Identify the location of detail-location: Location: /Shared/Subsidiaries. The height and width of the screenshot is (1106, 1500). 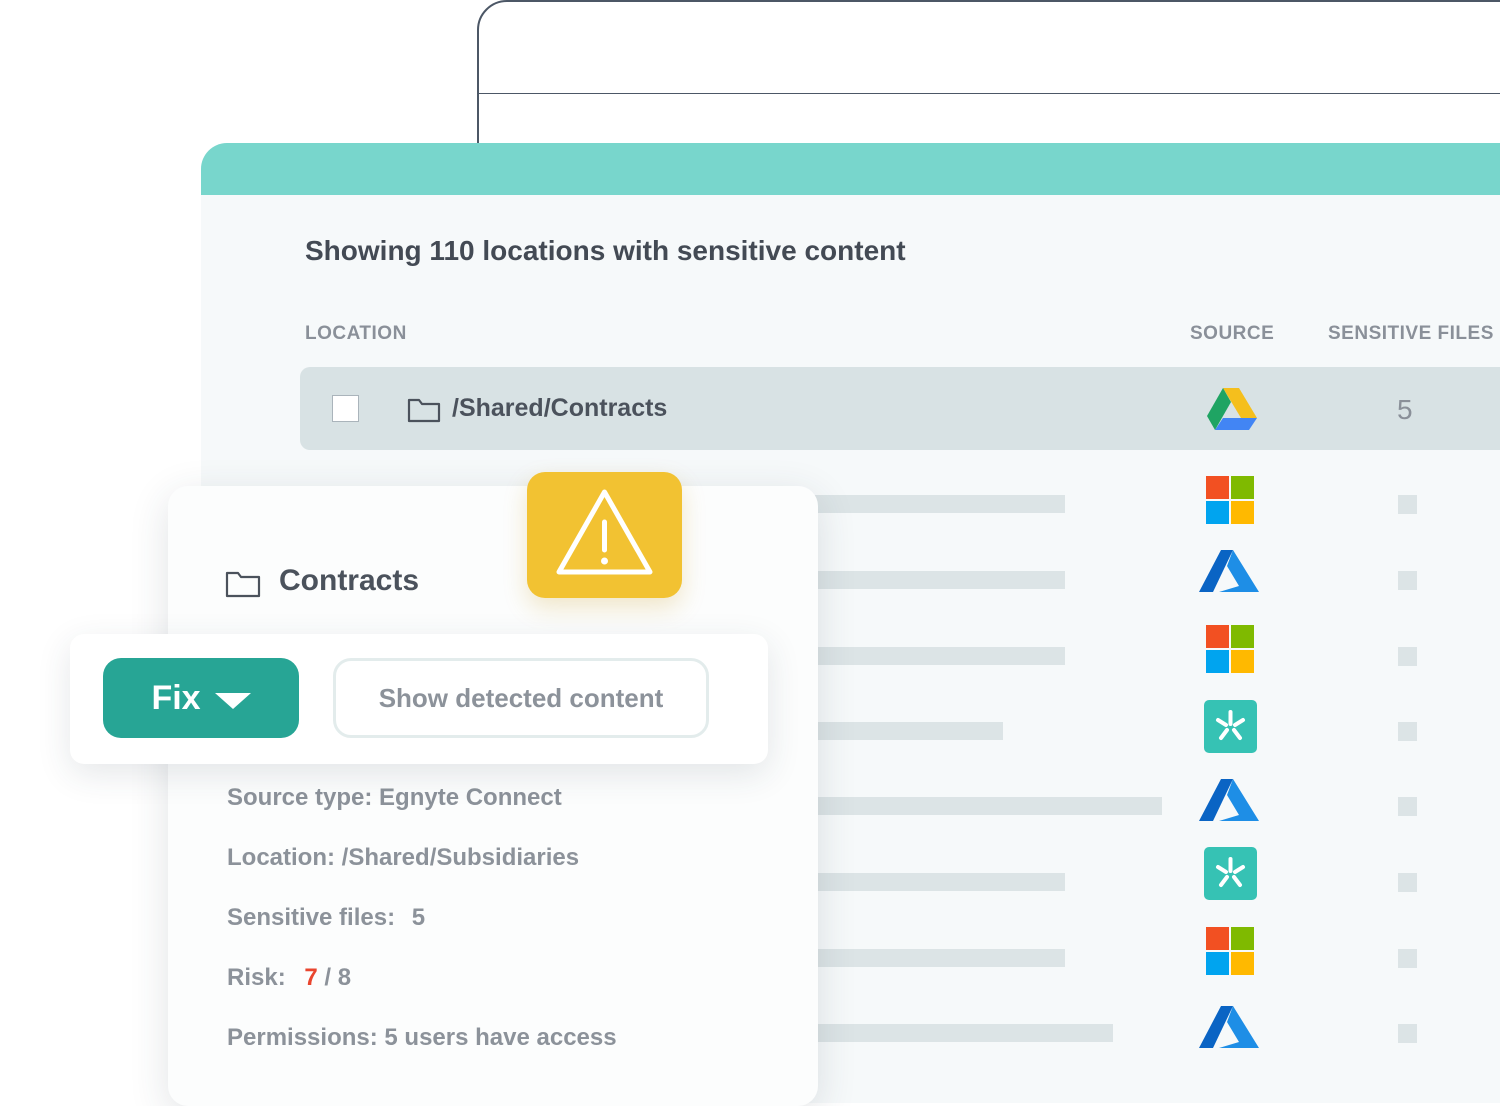
(403, 857).